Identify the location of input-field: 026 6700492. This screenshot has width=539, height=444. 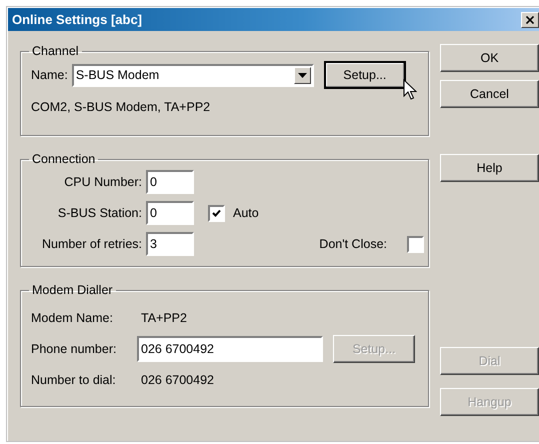
(230, 349).